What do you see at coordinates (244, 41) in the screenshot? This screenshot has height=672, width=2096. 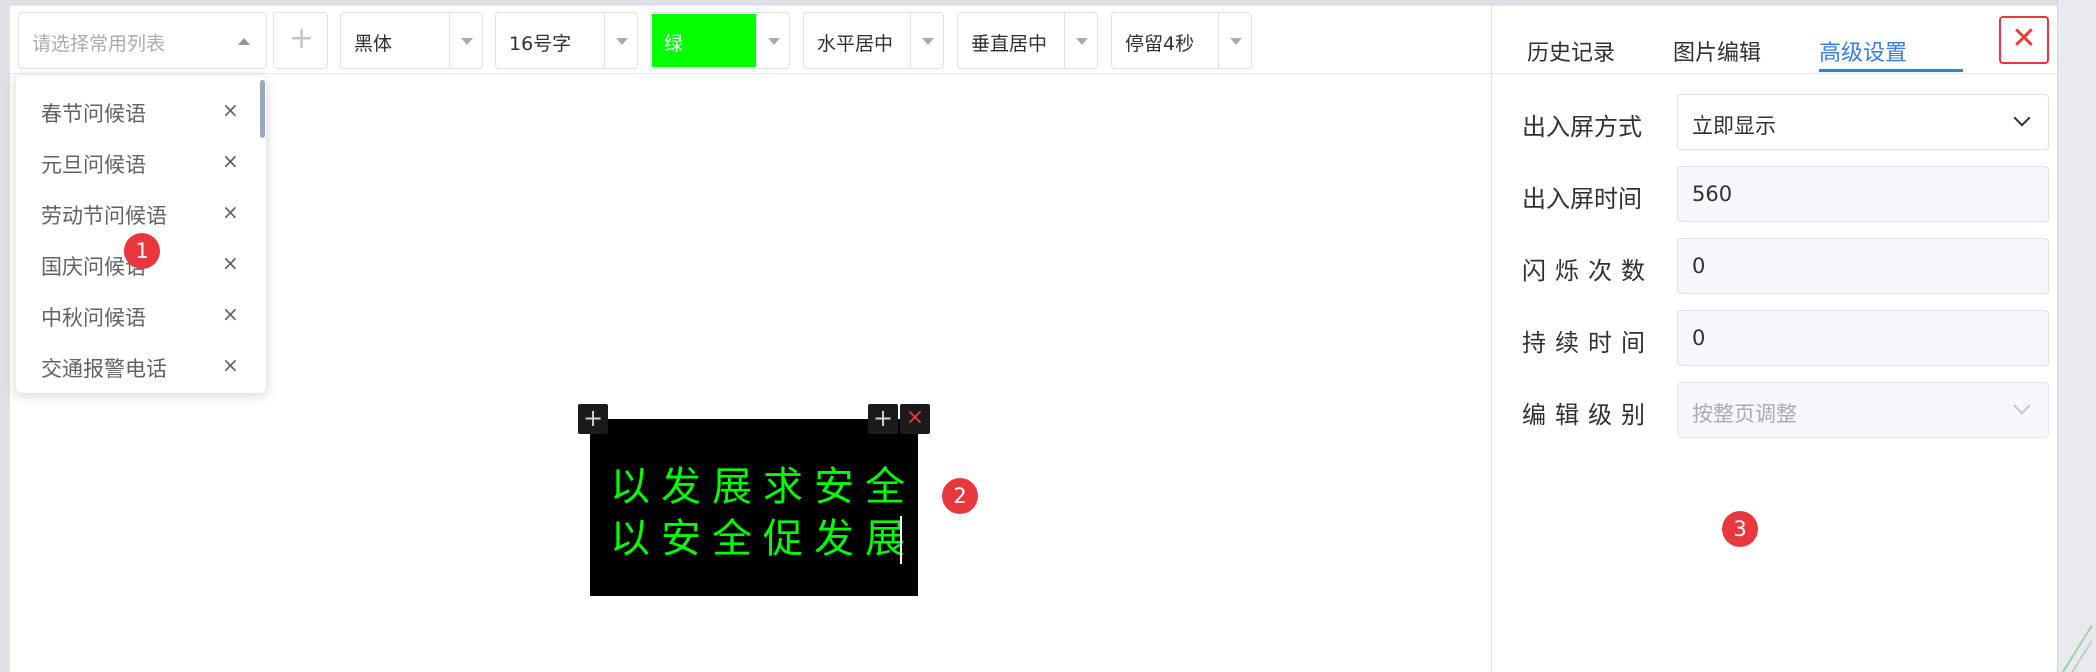 I see `caret-up-icon` at bounding box center [244, 41].